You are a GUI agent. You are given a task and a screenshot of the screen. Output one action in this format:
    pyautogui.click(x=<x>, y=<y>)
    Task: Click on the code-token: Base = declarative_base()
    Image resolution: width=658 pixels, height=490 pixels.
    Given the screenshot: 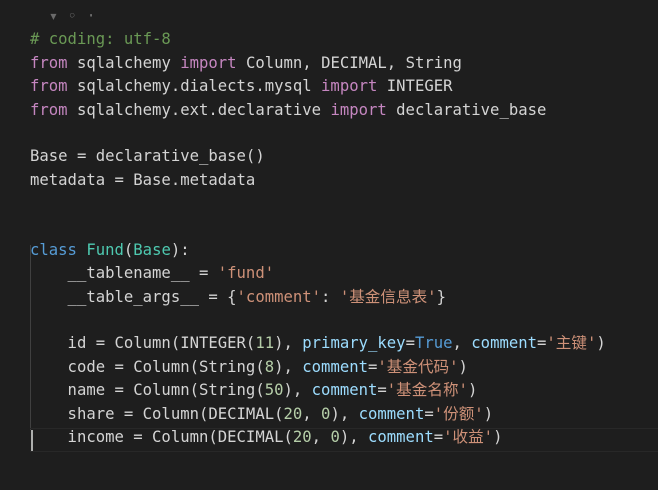 What is the action you would take?
    pyautogui.click(x=147, y=156)
    